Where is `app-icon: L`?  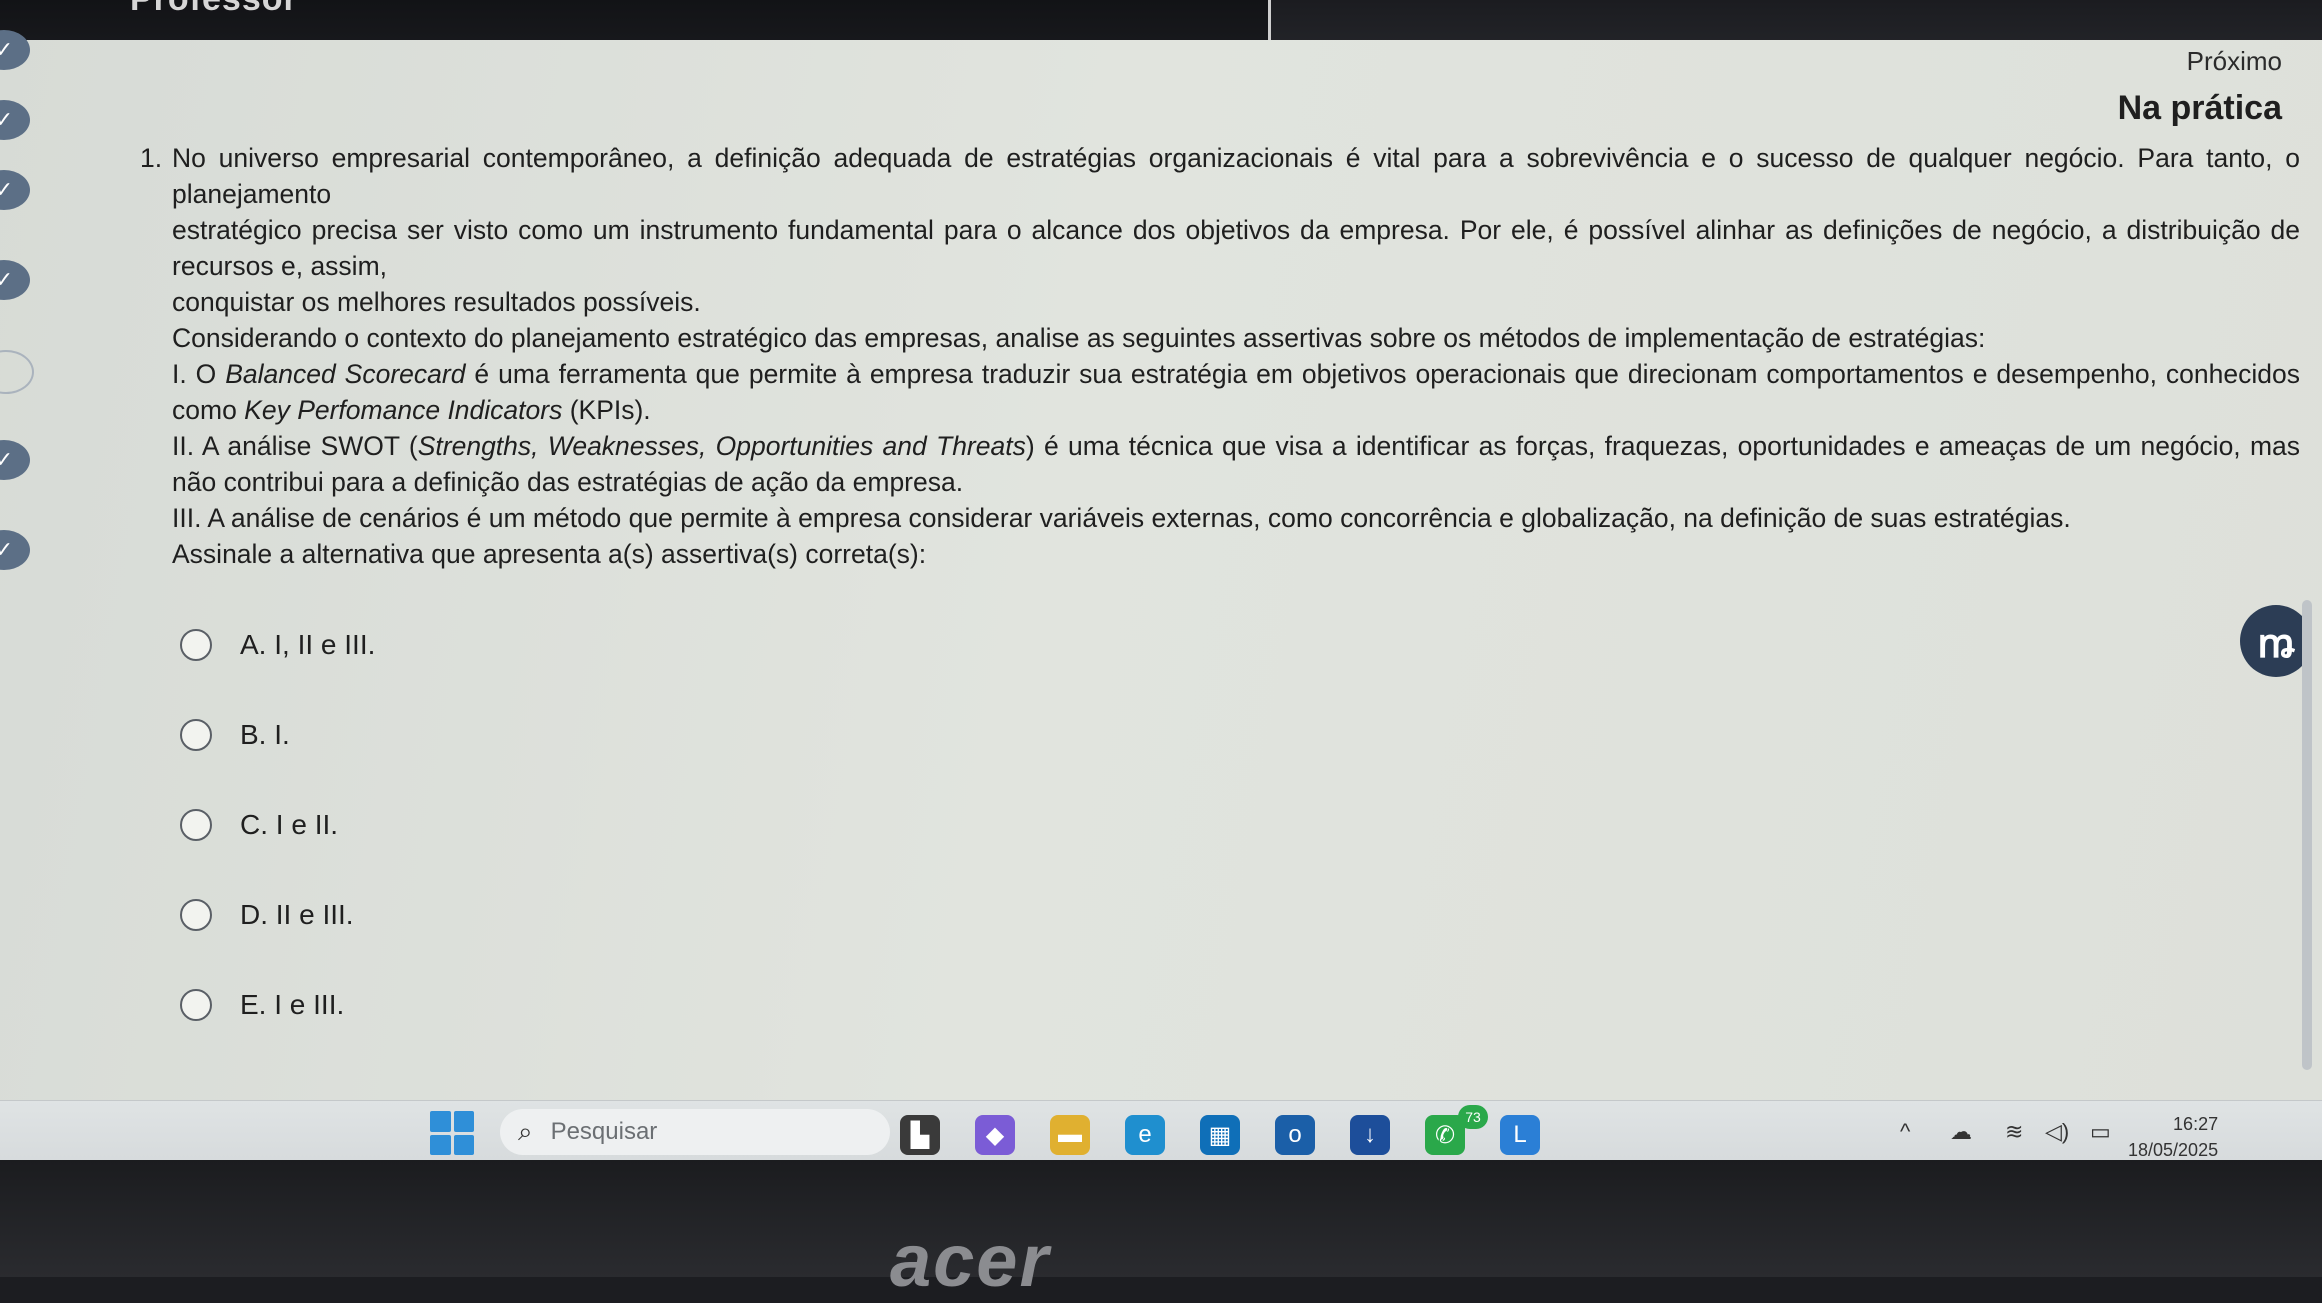 app-icon: L is located at coordinates (1520, 1135).